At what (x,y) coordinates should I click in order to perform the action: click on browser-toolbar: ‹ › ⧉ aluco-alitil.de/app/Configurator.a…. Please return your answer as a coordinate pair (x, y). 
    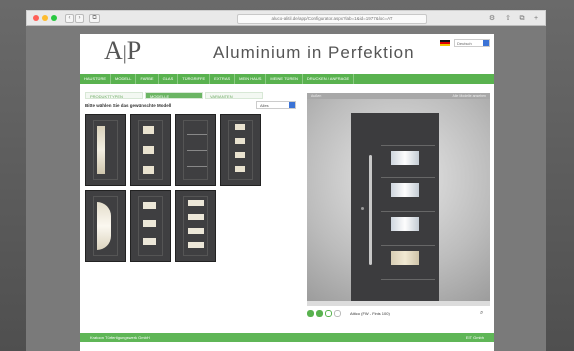
    Looking at the image, I should click on (286, 18).